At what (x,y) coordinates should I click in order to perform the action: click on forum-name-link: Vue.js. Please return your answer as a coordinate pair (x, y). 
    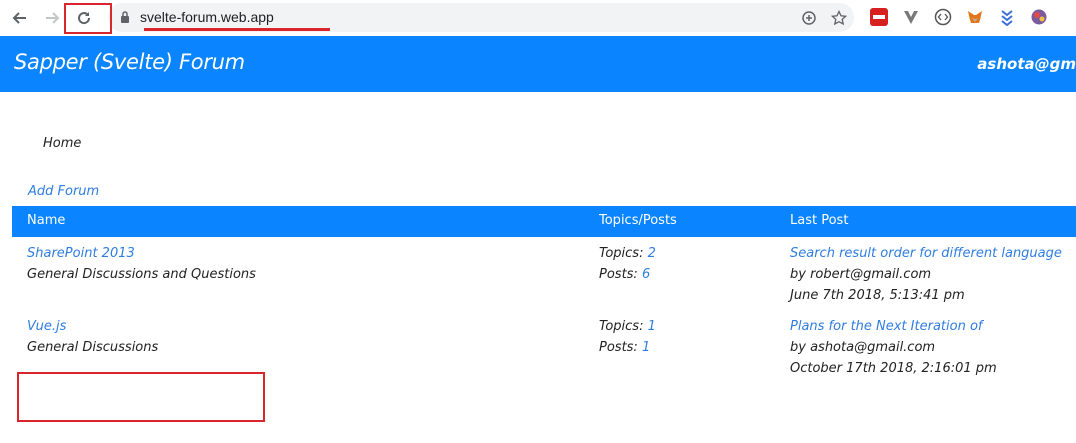
    Looking at the image, I should click on (46, 326).